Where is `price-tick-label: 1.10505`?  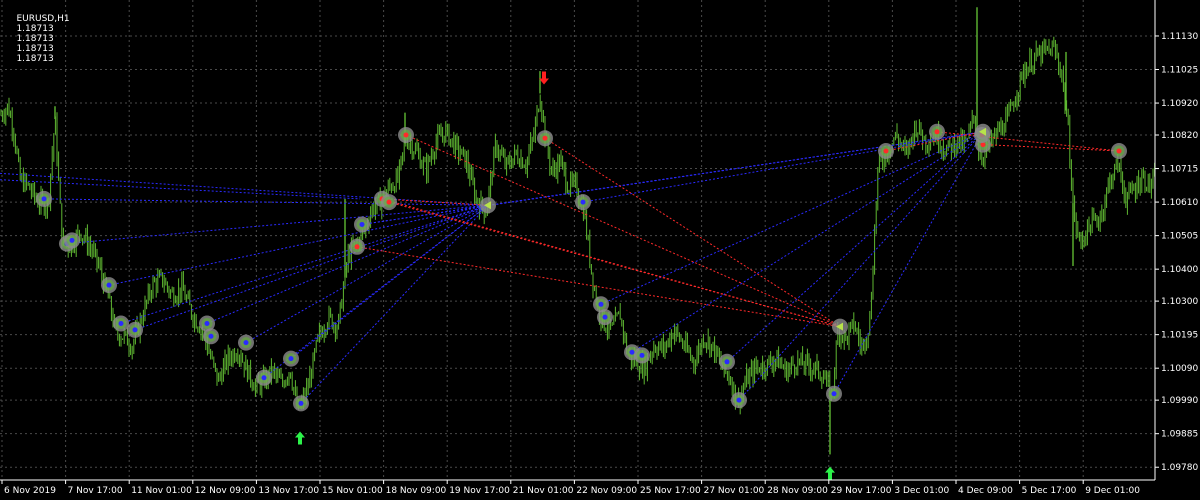 price-tick-label: 1.10505 is located at coordinates (1179, 237).